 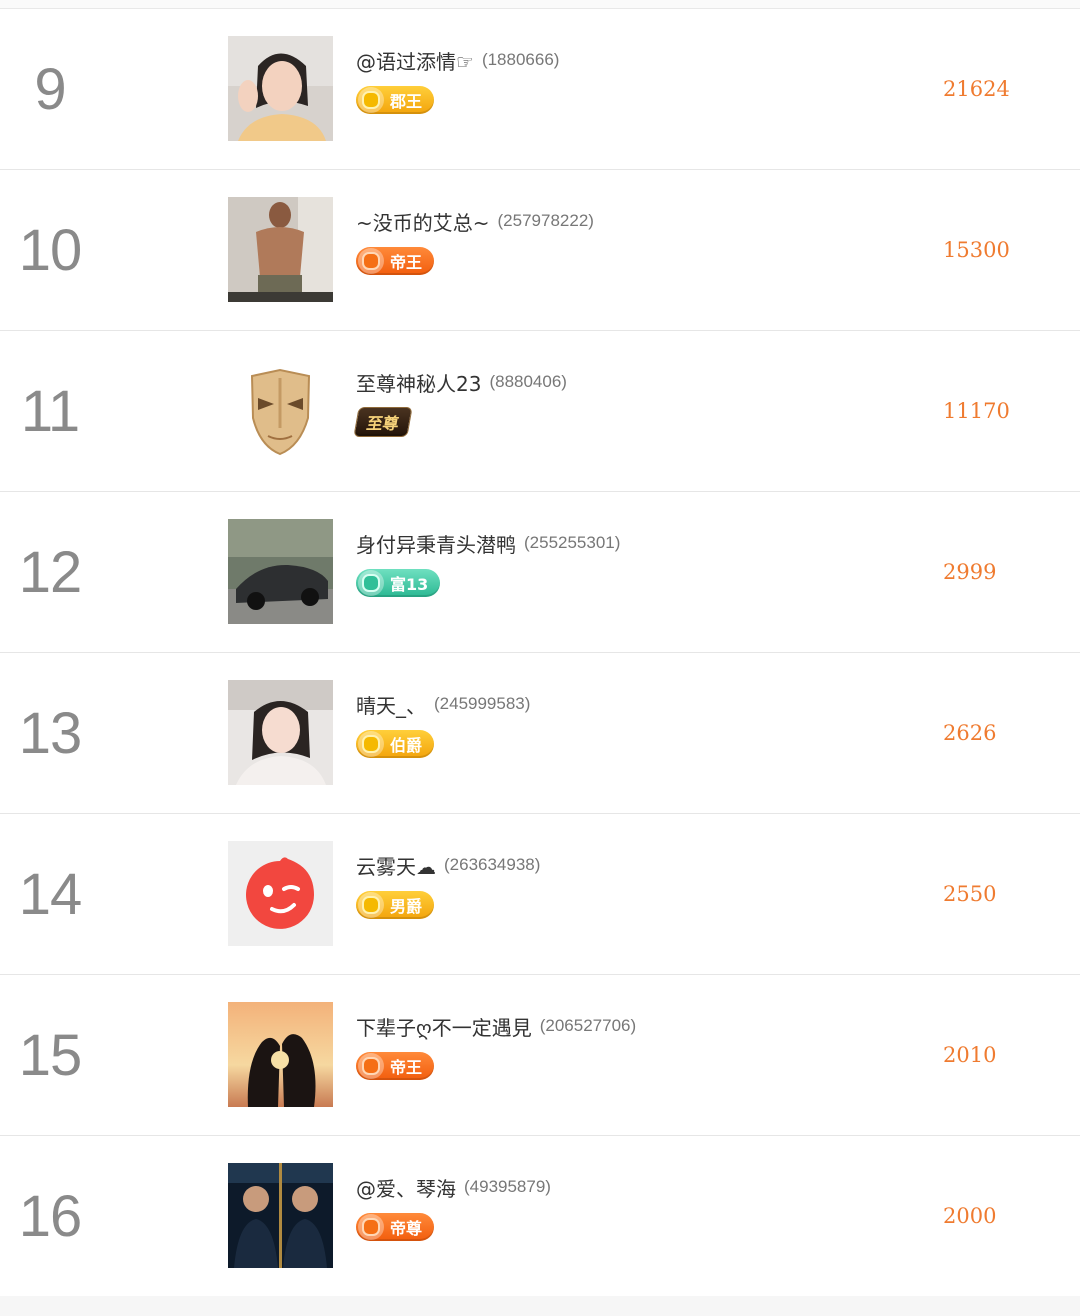 What do you see at coordinates (406, 101) in the screenshot?
I see `badge-label: 郡王` at bounding box center [406, 101].